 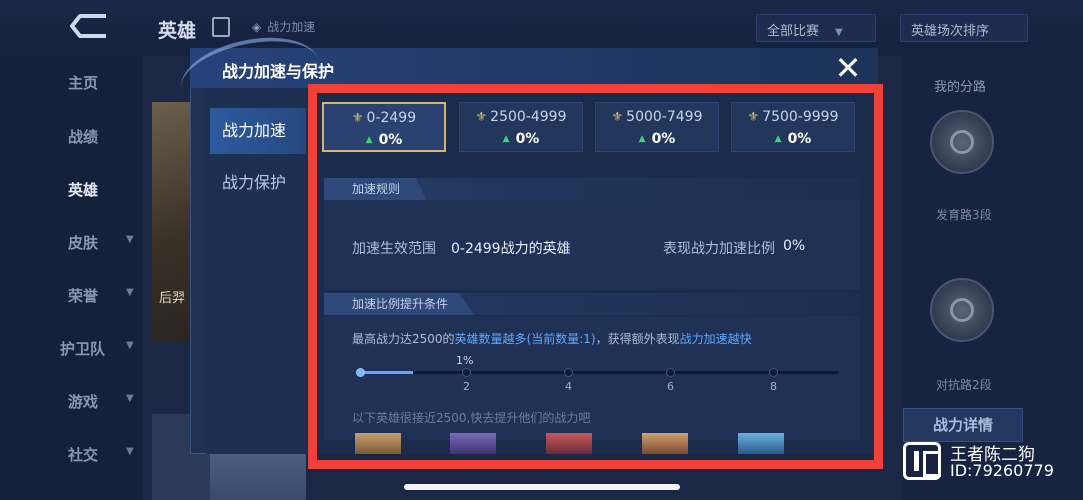 I want to click on power-boost-tab: 战力加速, so click(x=283, y=26).